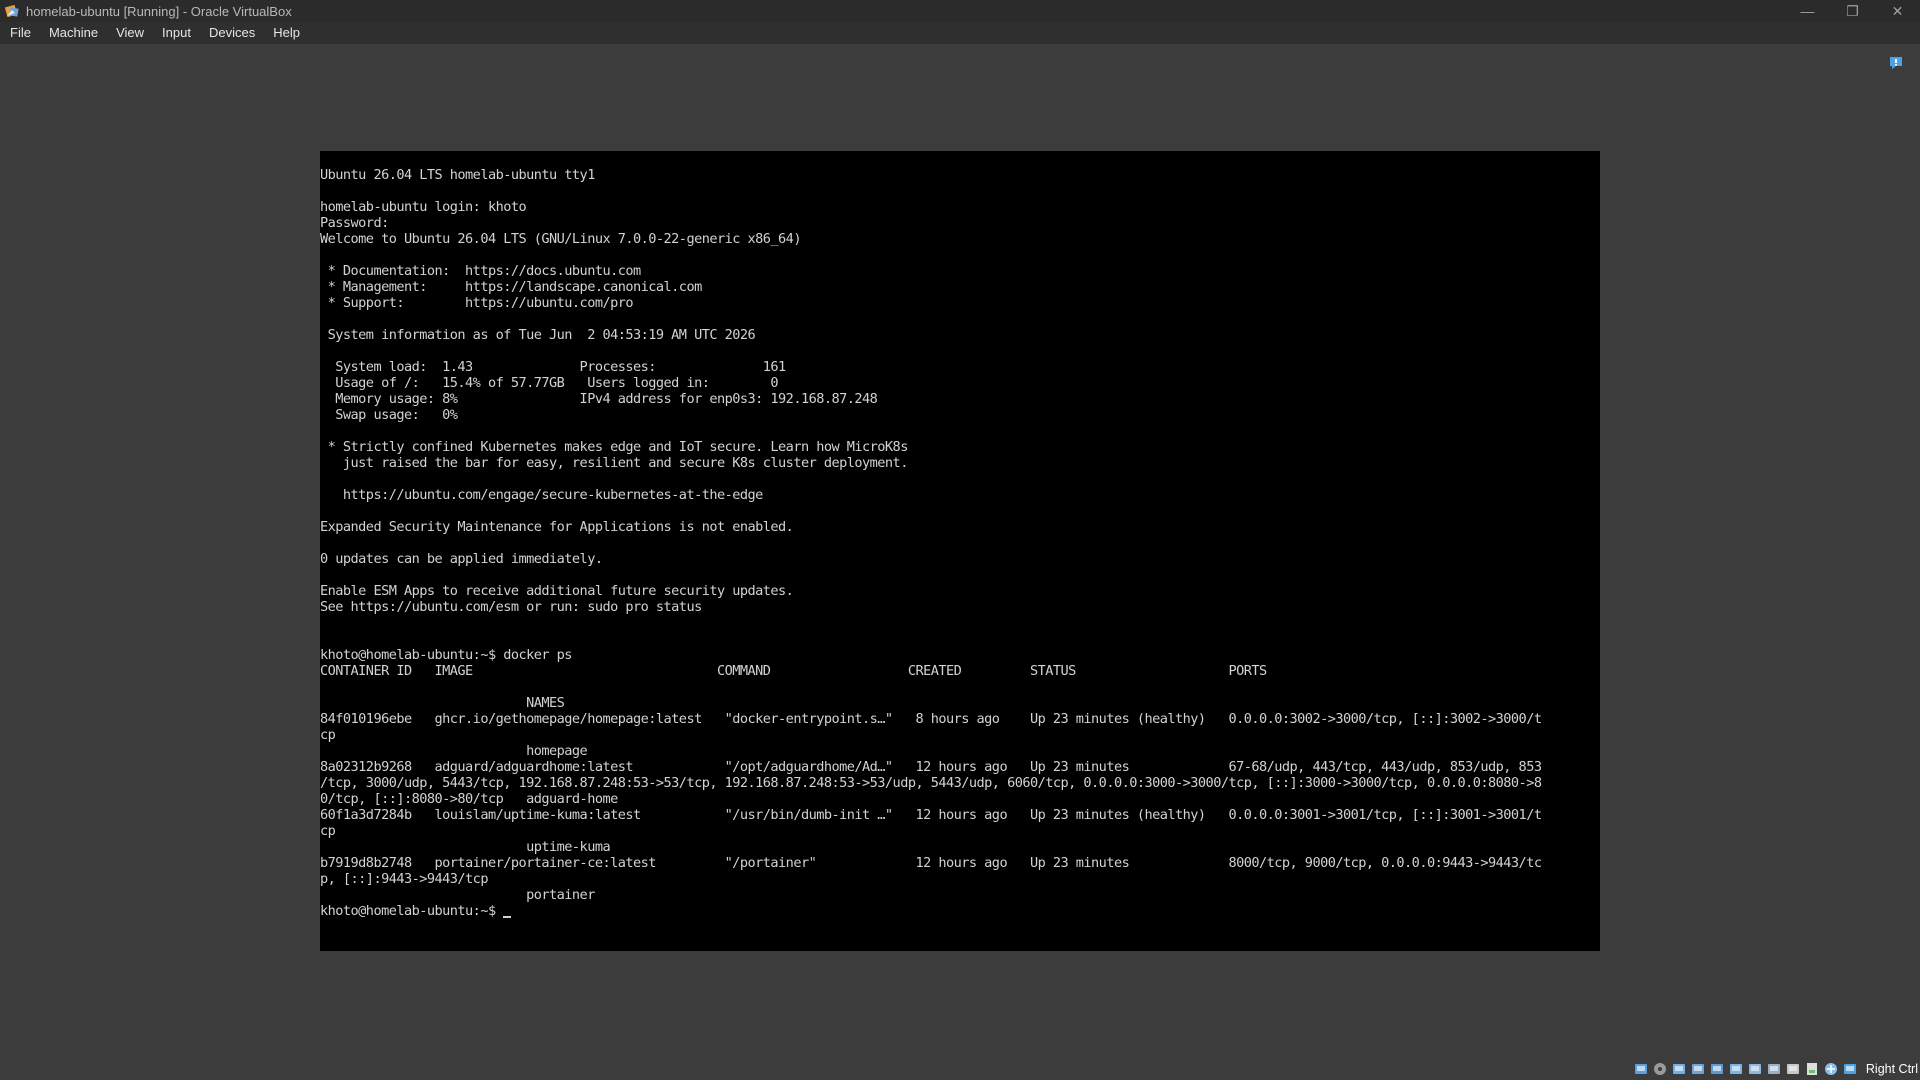 Image resolution: width=1920 pixels, height=1080 pixels. I want to click on menu-file: File, so click(19, 33).